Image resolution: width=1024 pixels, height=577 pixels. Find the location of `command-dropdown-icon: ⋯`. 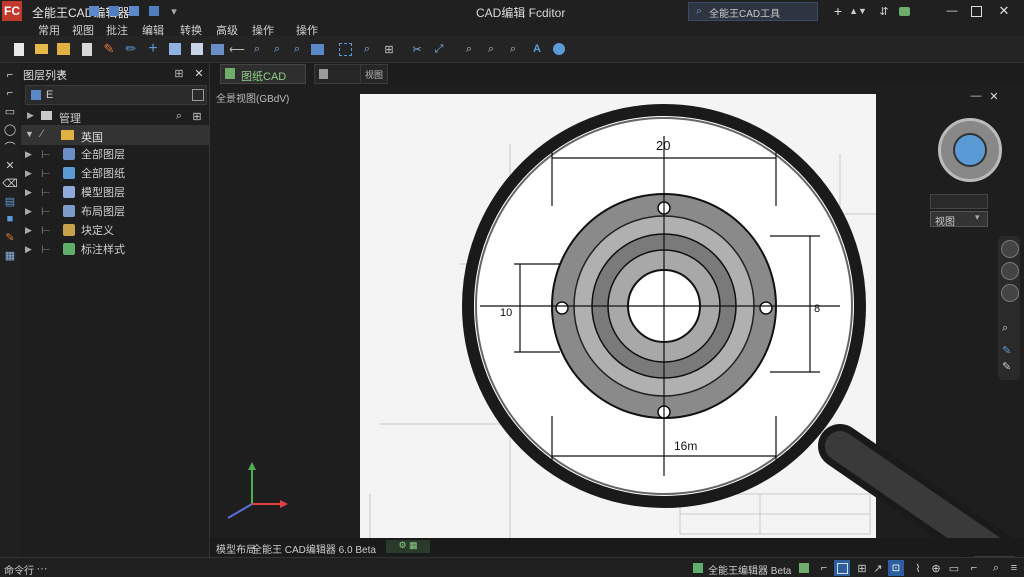

command-dropdown-icon: ⋯ is located at coordinates (42, 568).